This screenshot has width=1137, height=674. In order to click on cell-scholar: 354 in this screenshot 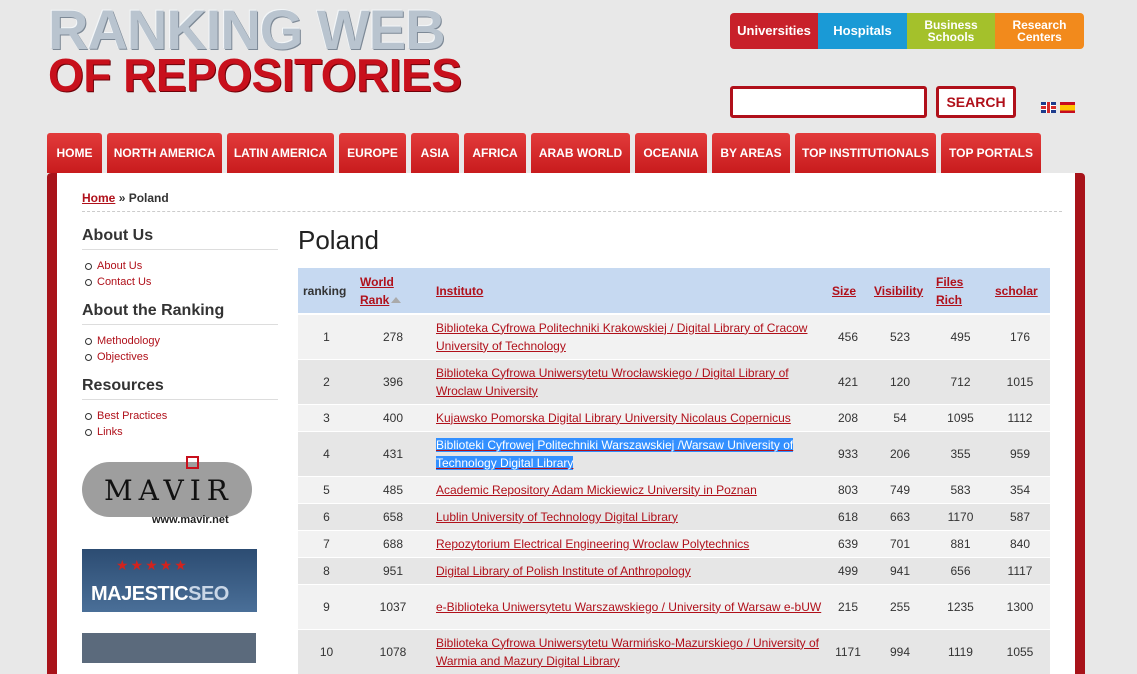, I will do `click(1020, 489)`.